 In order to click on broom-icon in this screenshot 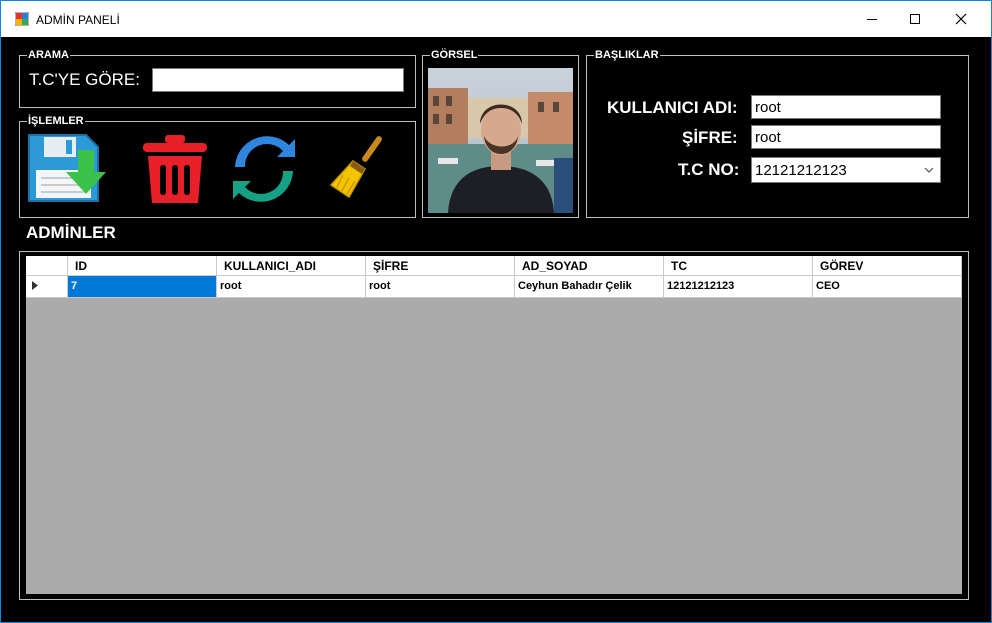, I will do `click(355, 167)`.